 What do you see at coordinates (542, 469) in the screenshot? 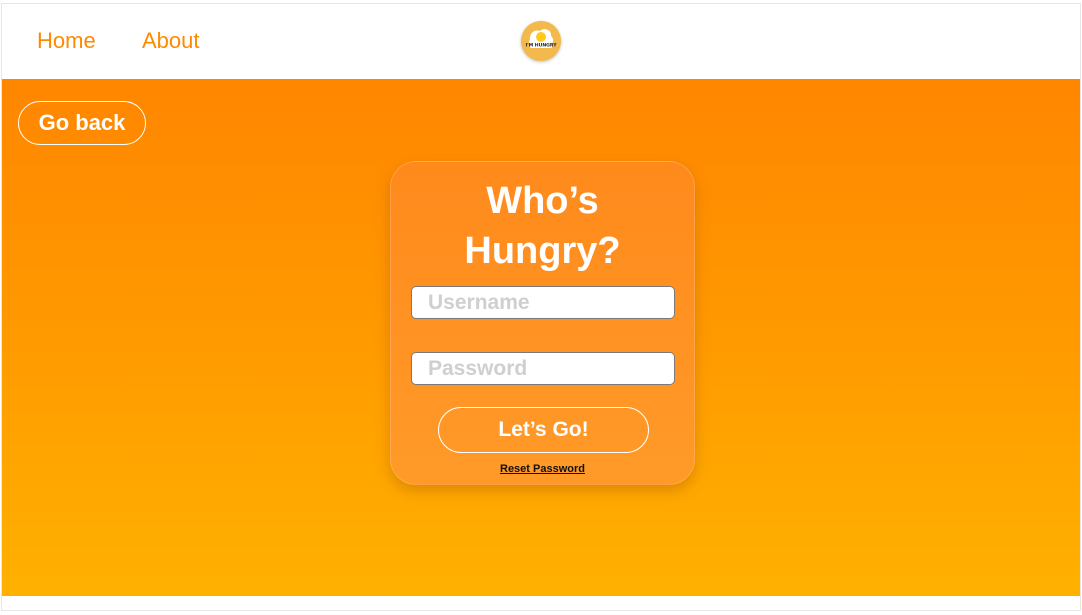
I see `reset-password-link: Reset Password` at bounding box center [542, 469].